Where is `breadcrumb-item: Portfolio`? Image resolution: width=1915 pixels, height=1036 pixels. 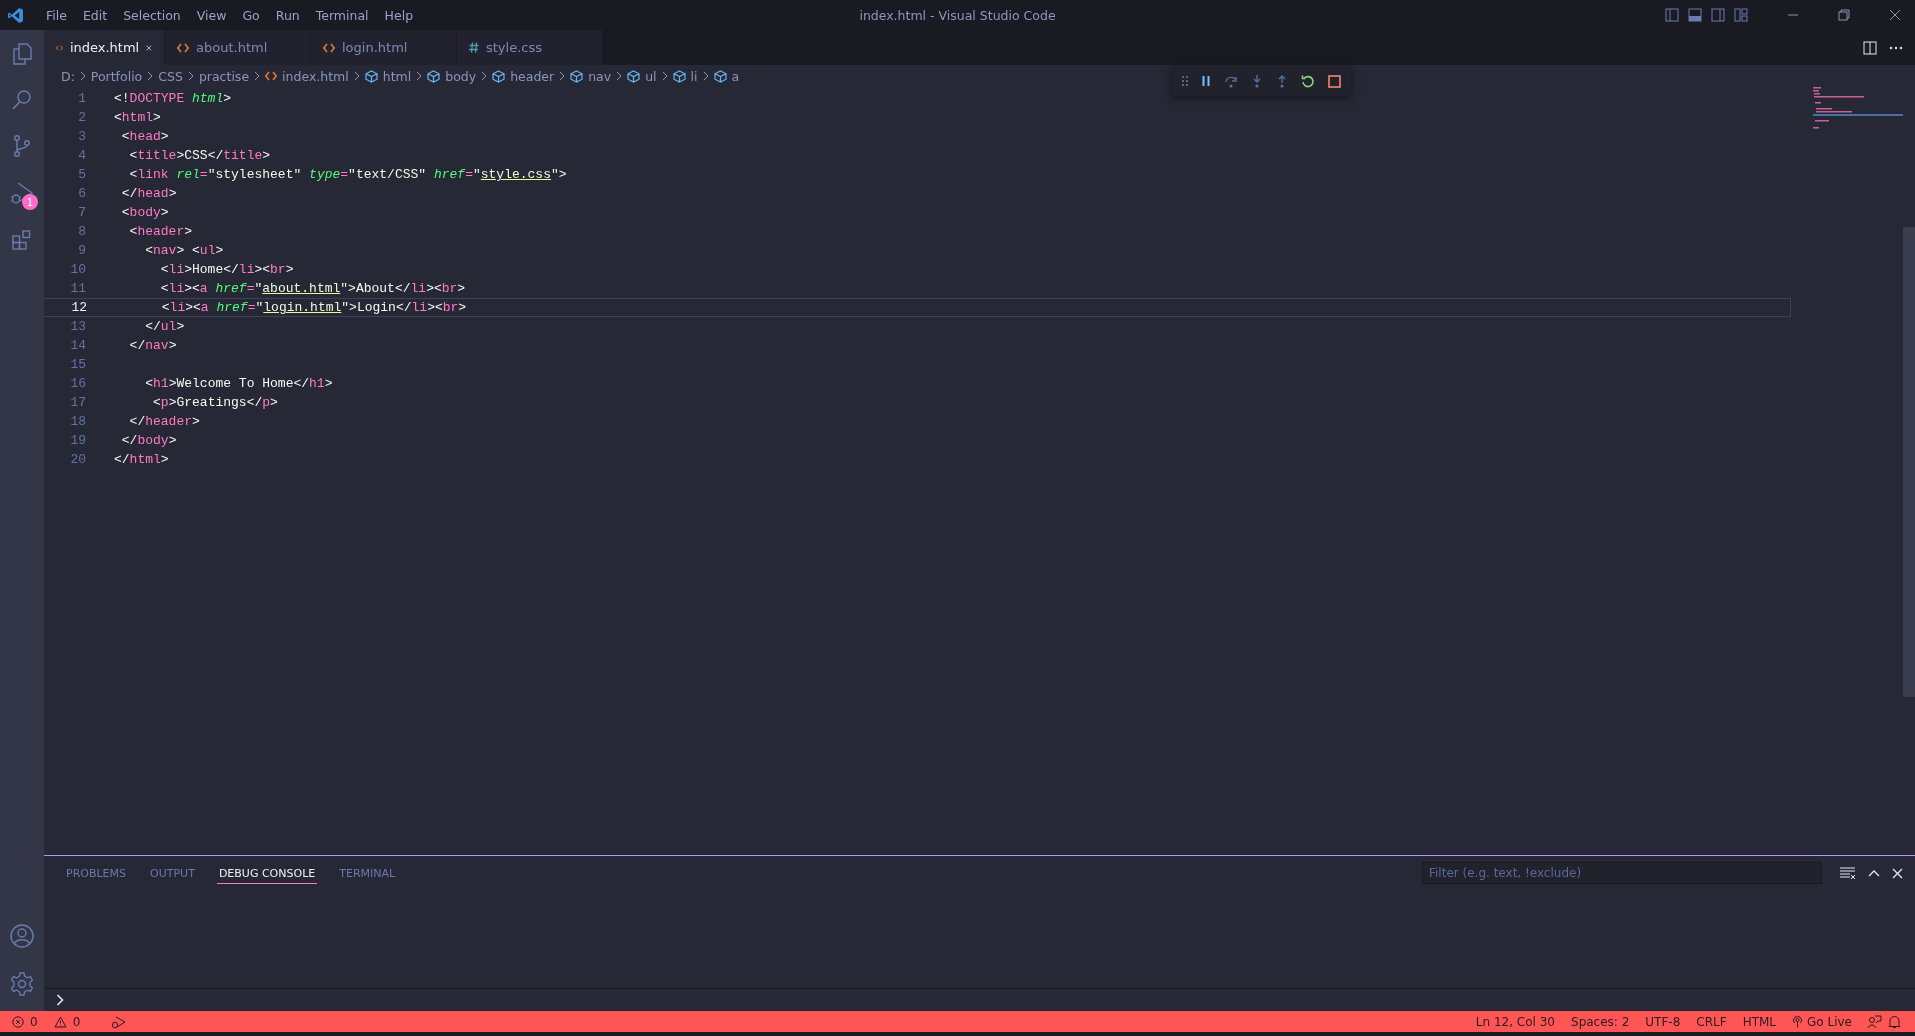
breadcrumb-item: Portfolio is located at coordinates (116, 76).